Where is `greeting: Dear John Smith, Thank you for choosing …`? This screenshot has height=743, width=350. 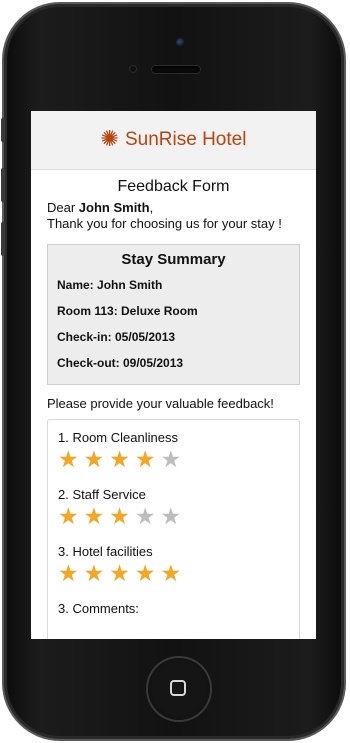
greeting: Dear John Smith, Thank you for choosing … is located at coordinates (173, 216).